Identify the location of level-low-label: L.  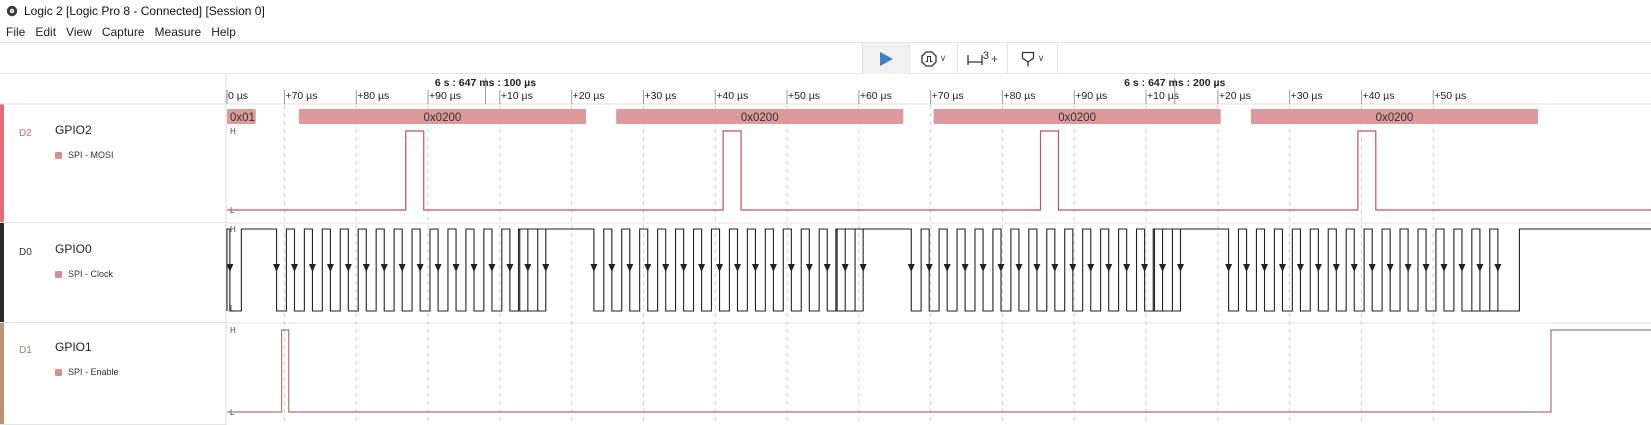
(232, 308).